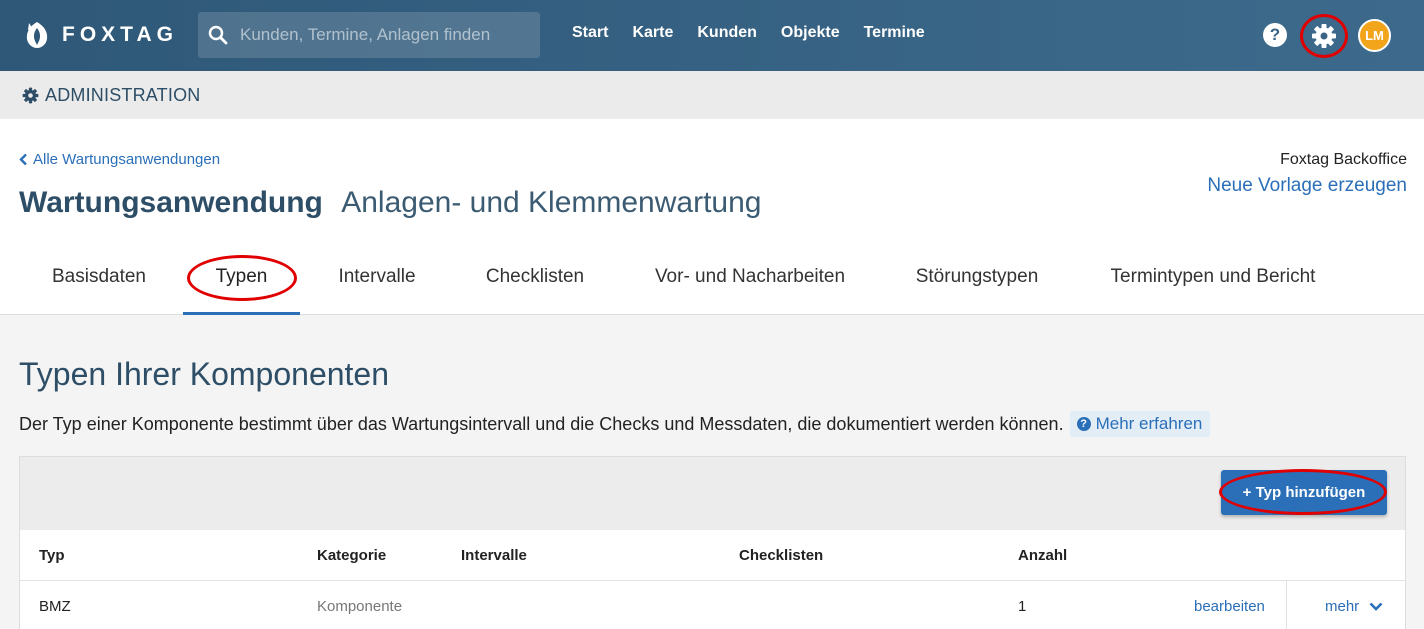 The height and width of the screenshot is (629, 1424). I want to click on search-input, so click(380, 35).